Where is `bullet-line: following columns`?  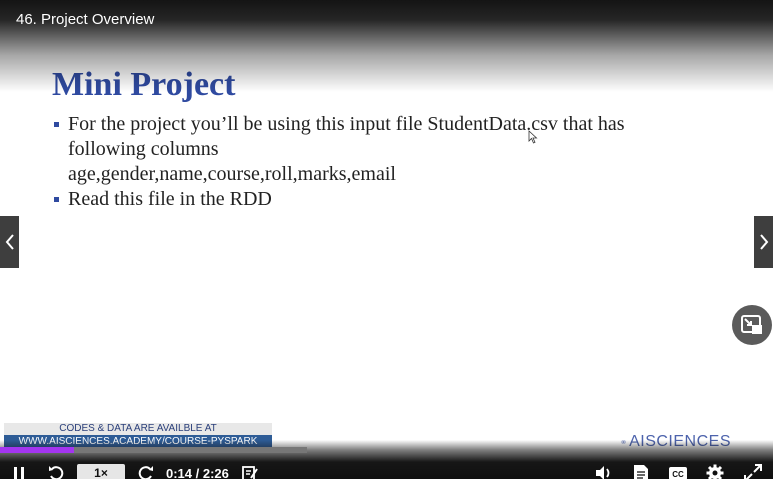 bullet-line: following columns is located at coordinates (143, 149).